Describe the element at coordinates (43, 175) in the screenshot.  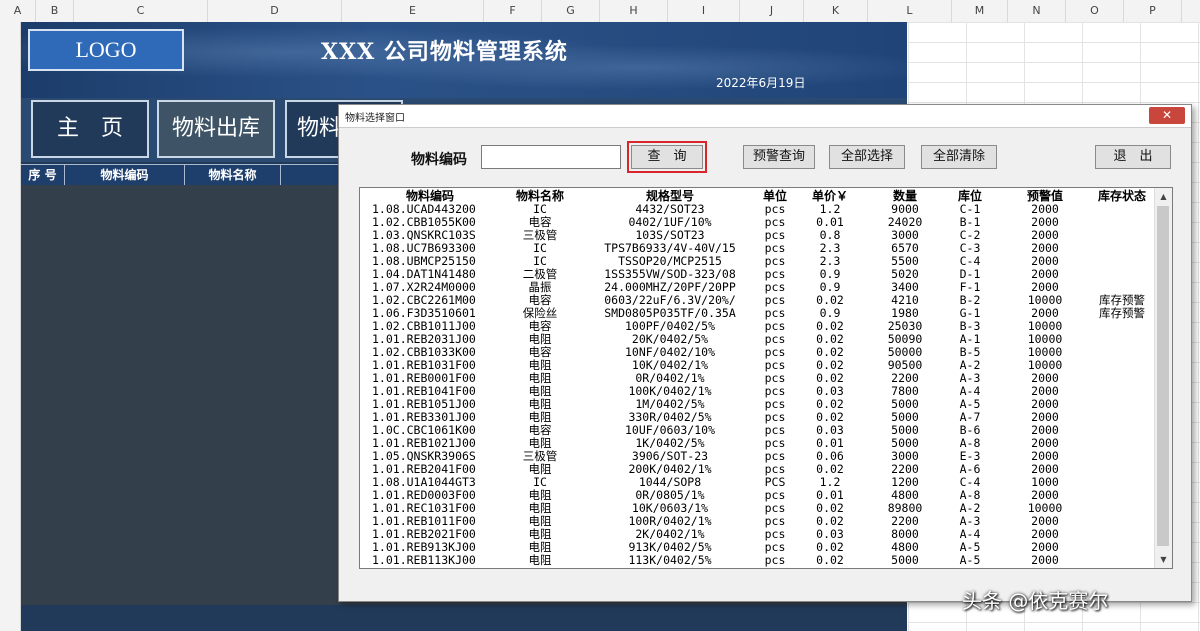
I see `header-index: 序 号` at that location.